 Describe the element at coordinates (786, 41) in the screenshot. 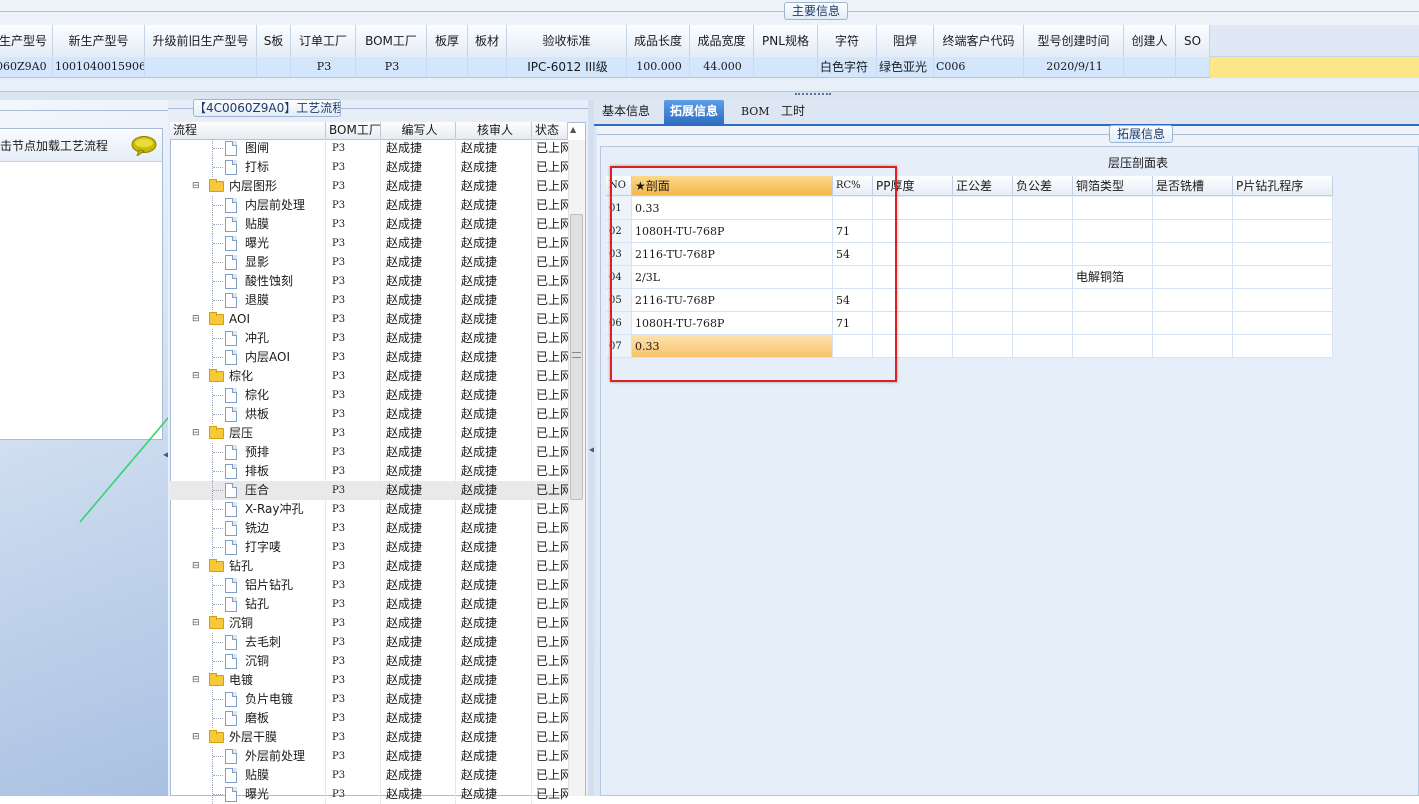

I see `main-col-header: PNL规格` at that location.